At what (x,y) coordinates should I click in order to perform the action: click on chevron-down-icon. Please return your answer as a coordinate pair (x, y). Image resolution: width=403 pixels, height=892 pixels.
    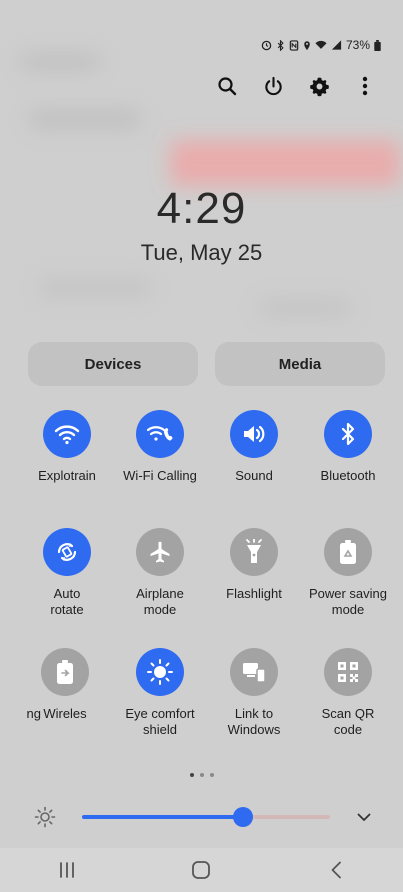
    Looking at the image, I should click on (364, 817).